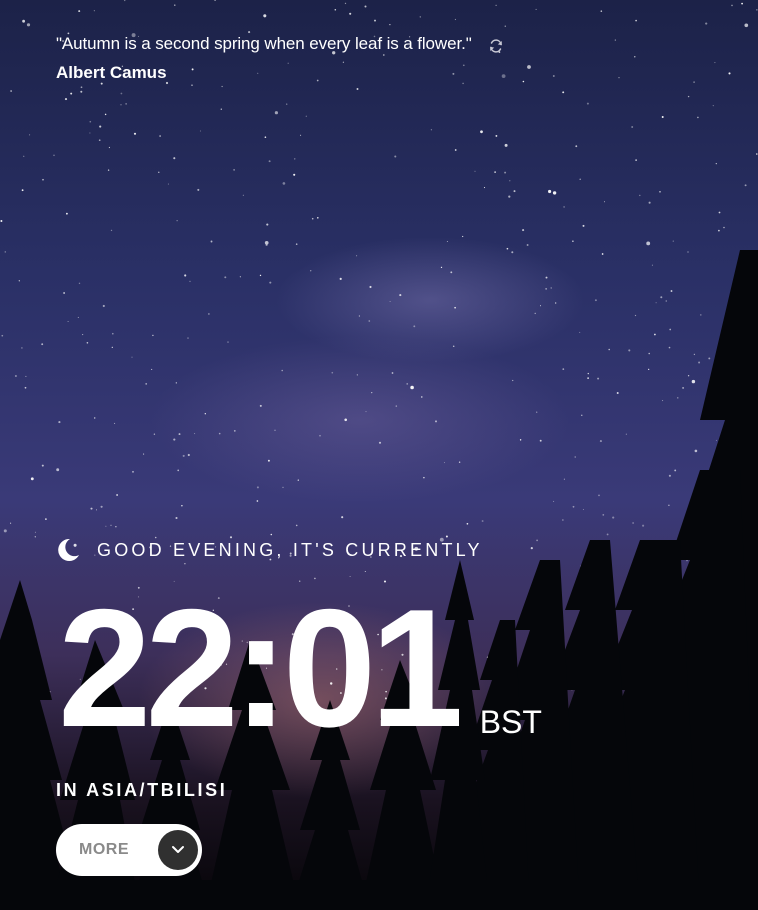 This screenshot has width=758, height=910. I want to click on chevron-down-icon, so click(178, 849).